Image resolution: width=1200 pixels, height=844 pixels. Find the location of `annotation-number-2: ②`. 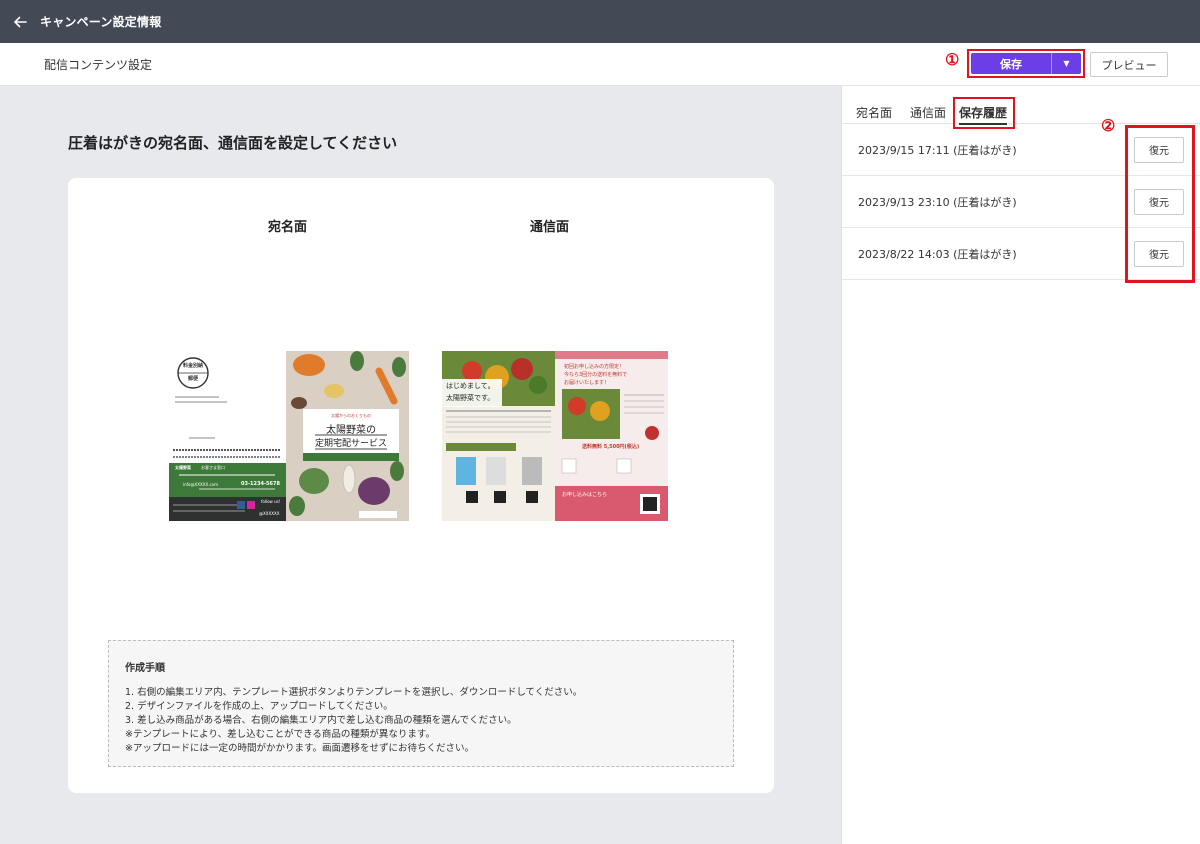

annotation-number-2: ② is located at coordinates (1108, 125).